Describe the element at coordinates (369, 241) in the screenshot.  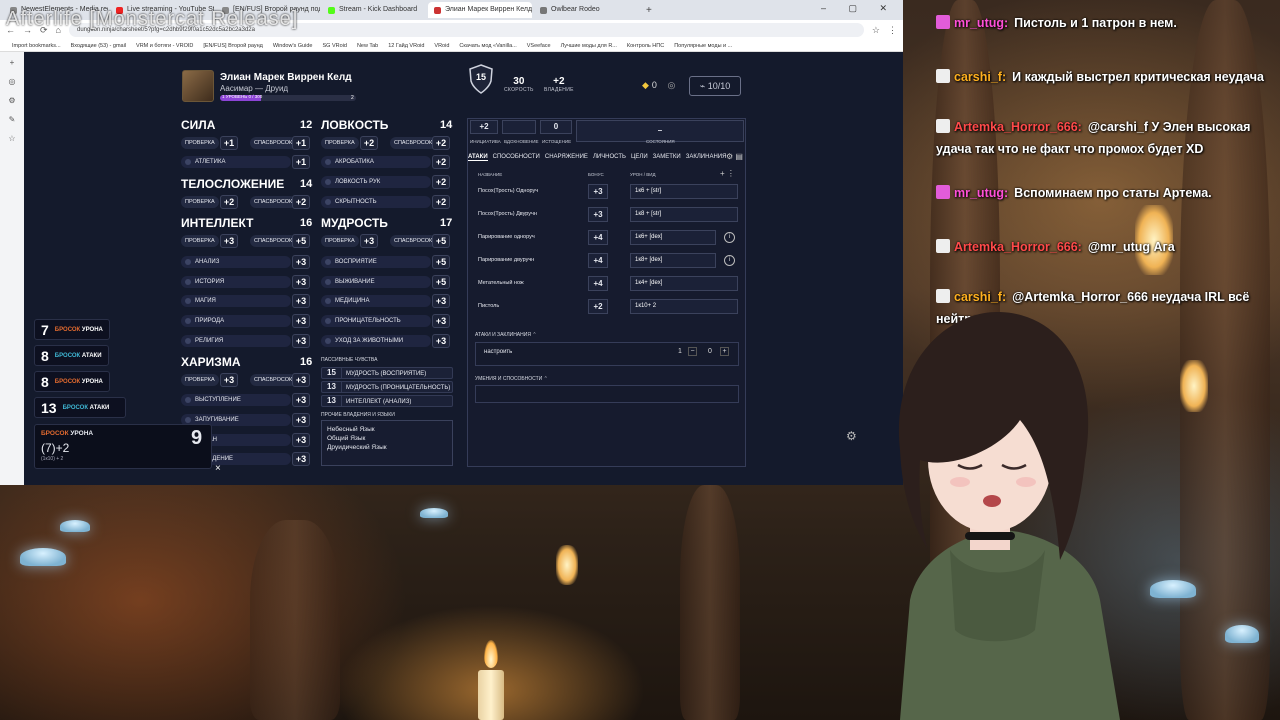
I see `wis-check-value: +3` at that location.